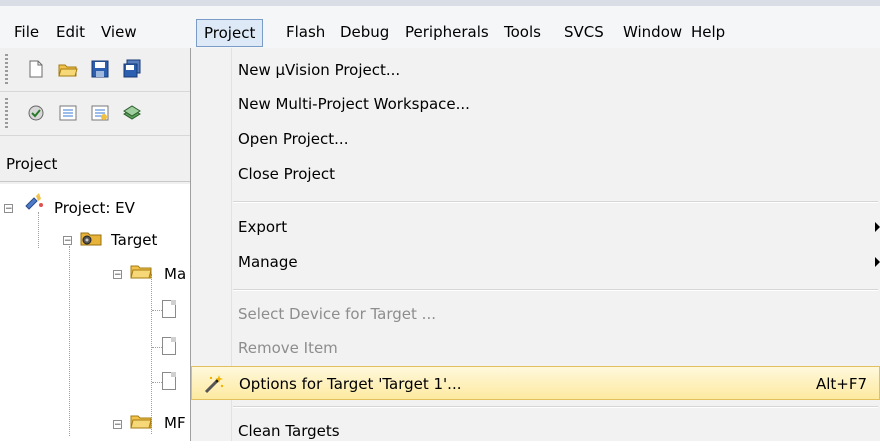 The height and width of the screenshot is (448, 880). What do you see at coordinates (652, 33) in the screenshot?
I see `menu-window: Window` at bounding box center [652, 33].